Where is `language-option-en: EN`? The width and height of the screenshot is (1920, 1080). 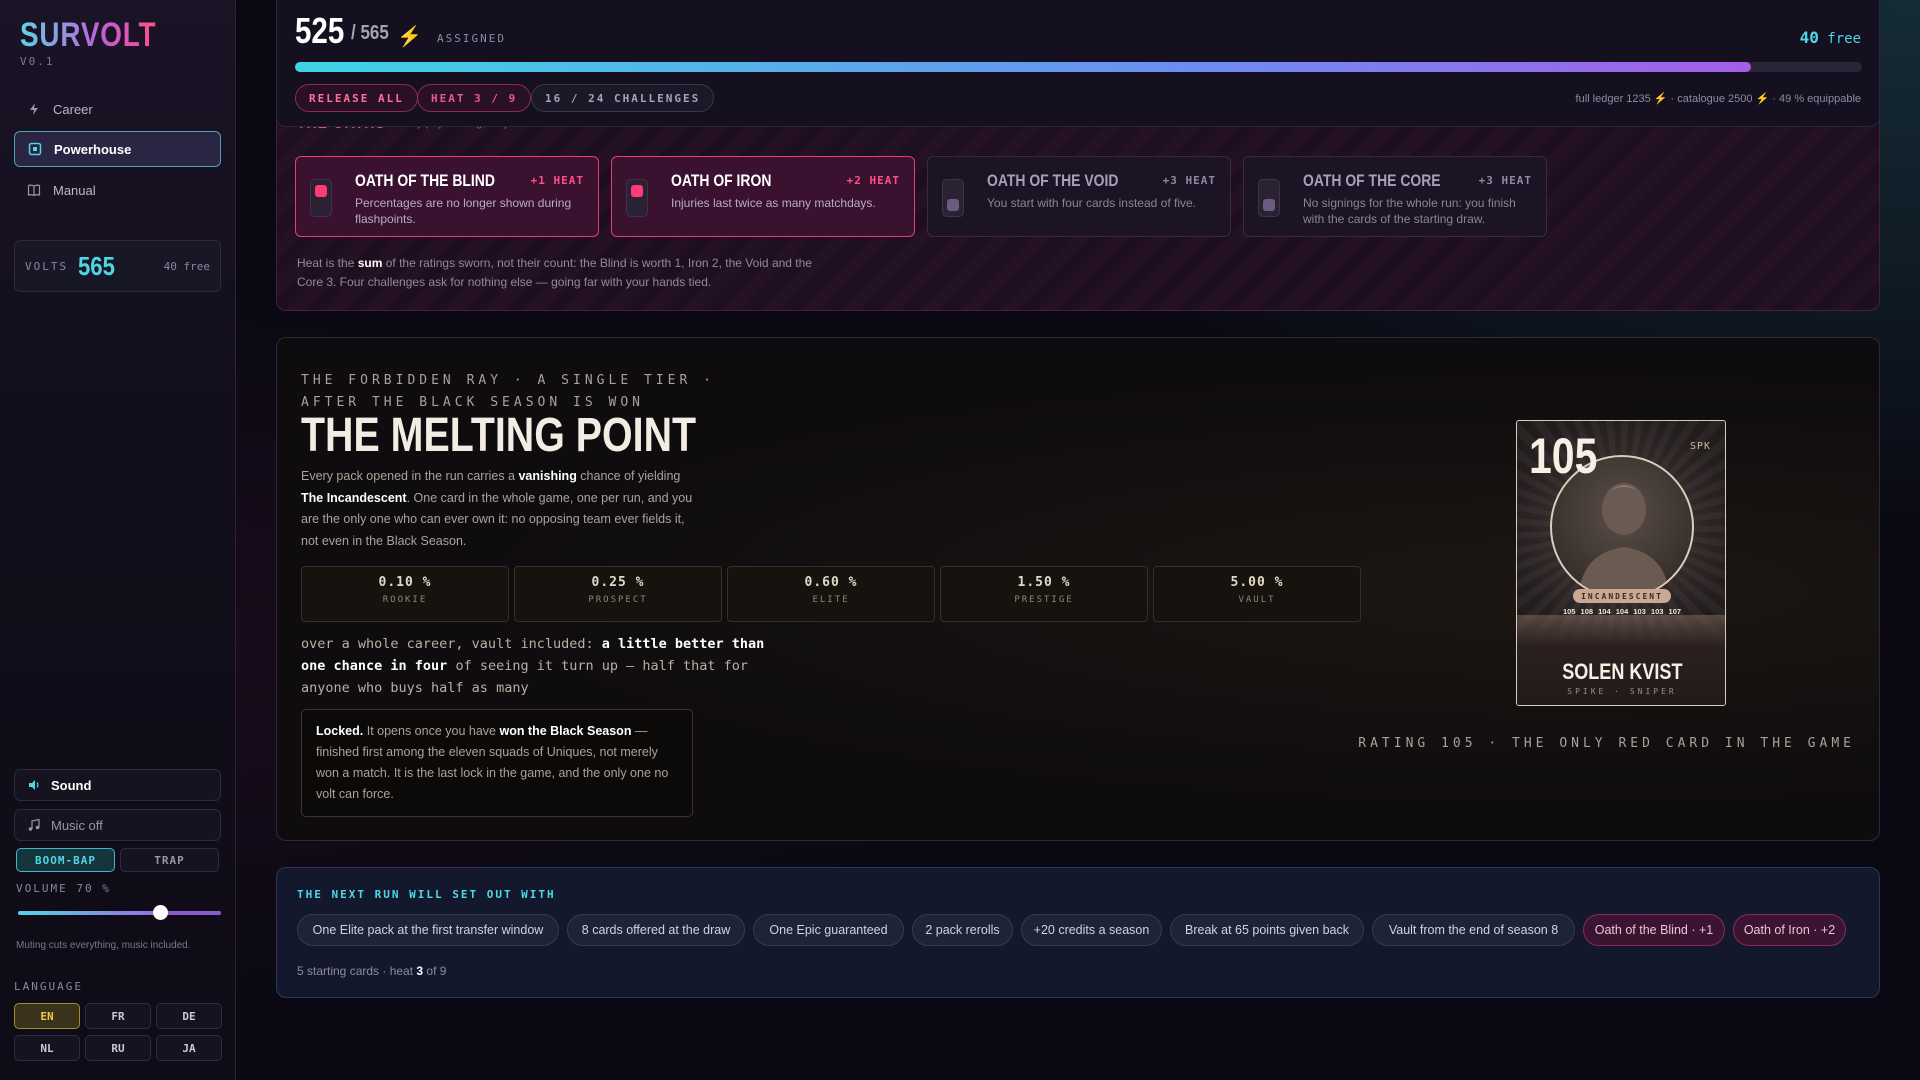 language-option-en: EN is located at coordinates (47, 1016).